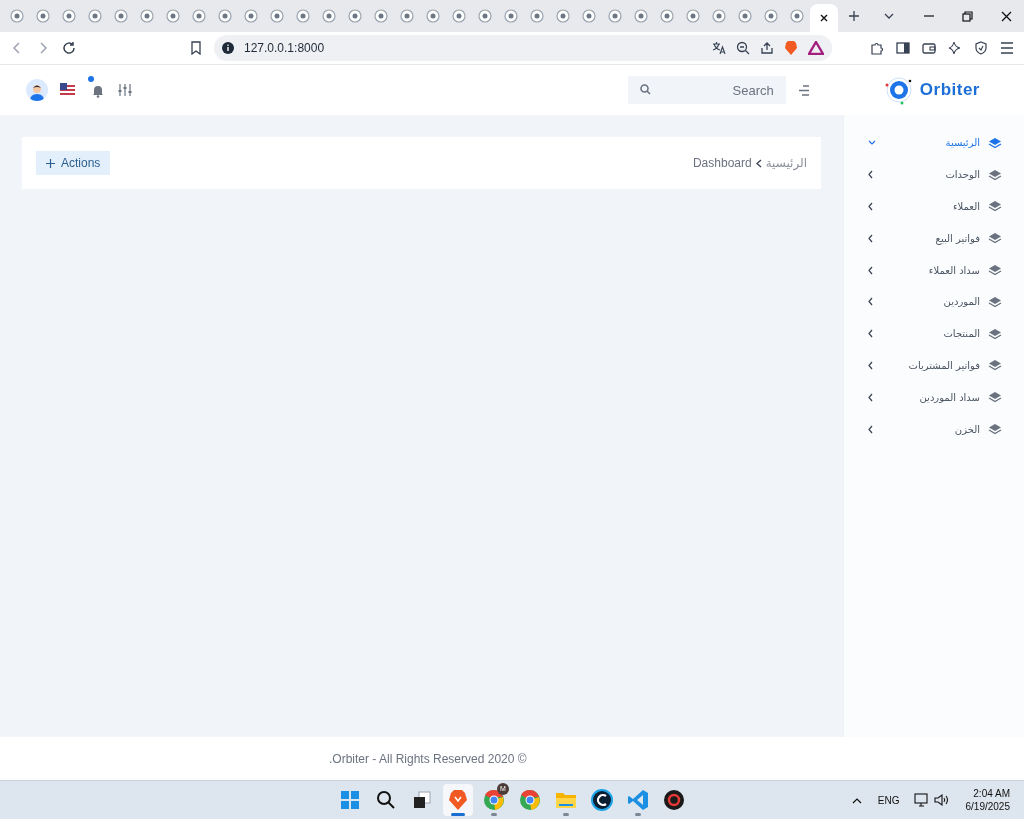 This screenshot has height=819, width=1024. I want to click on shield-icon, so click(981, 48).